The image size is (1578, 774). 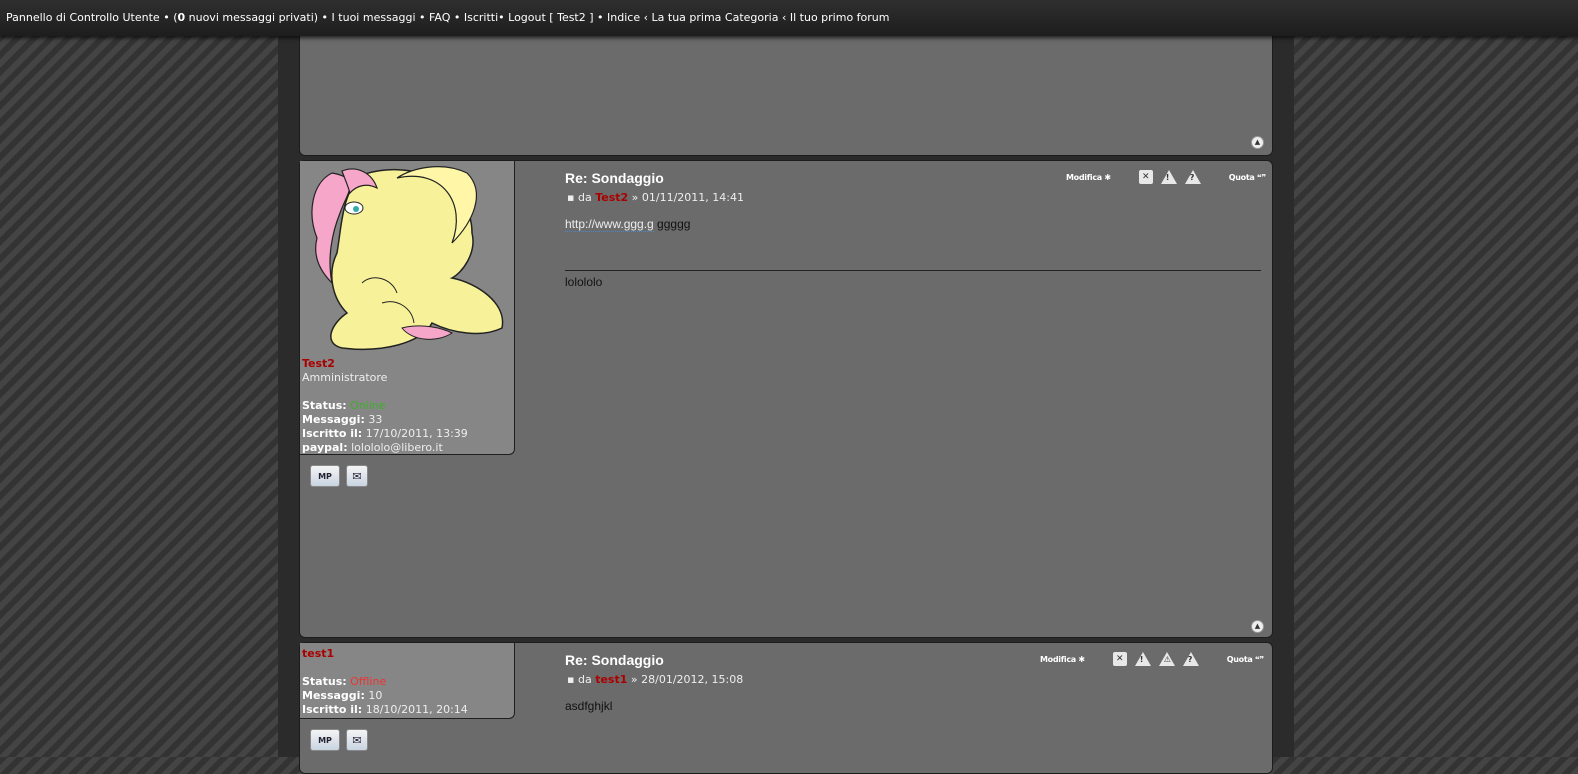 I want to click on profile-role: Amministratore, so click(x=345, y=377).